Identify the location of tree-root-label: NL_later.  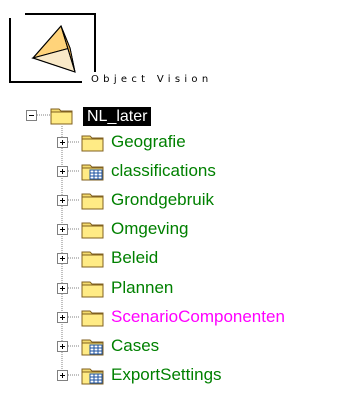
(117, 116).